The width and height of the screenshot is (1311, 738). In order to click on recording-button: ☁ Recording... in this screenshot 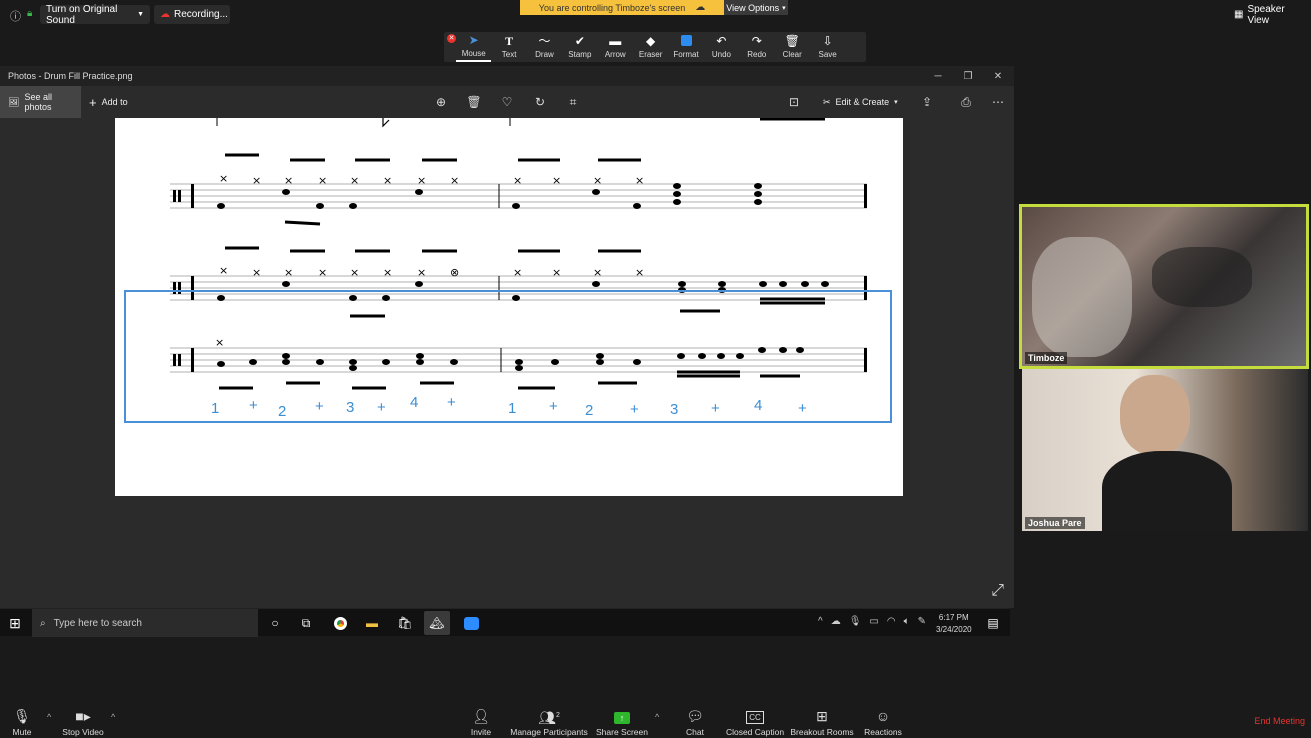, I will do `click(192, 14)`.